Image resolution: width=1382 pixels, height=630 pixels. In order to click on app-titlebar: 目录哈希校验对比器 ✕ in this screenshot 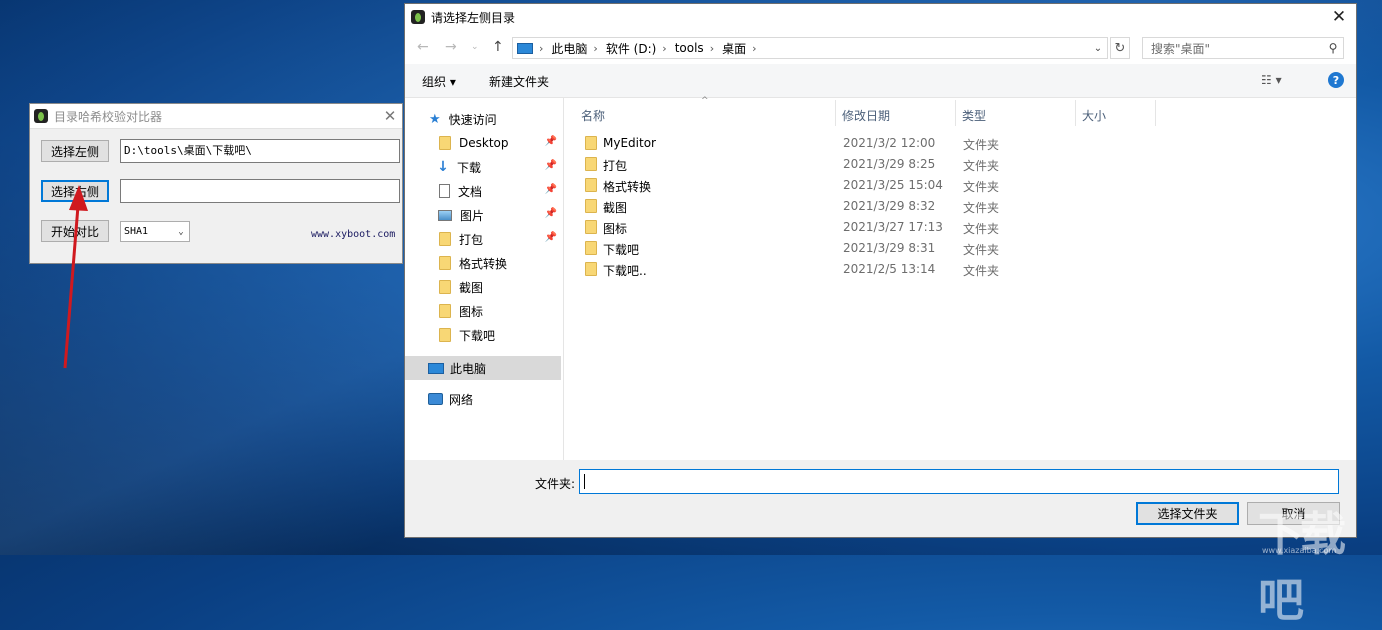, I will do `click(216, 116)`.